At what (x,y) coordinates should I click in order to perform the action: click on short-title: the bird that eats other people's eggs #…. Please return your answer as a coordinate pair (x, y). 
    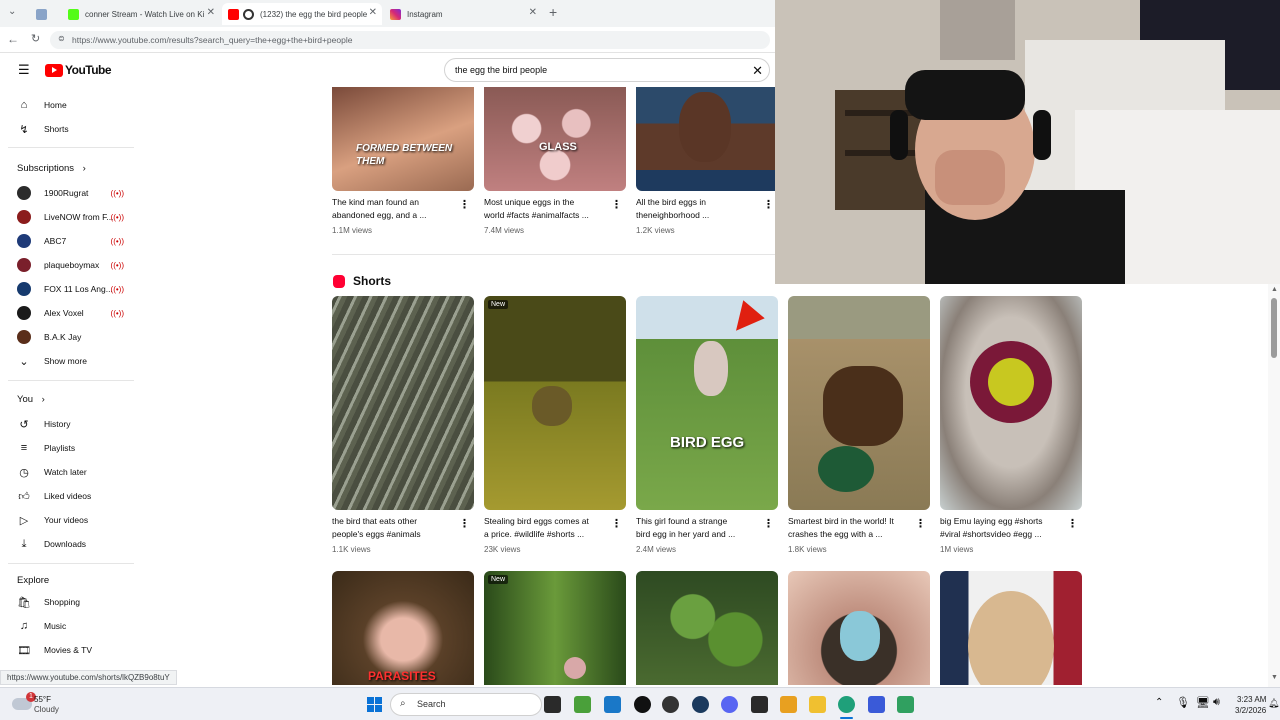
    Looking at the image, I should click on (396, 528).